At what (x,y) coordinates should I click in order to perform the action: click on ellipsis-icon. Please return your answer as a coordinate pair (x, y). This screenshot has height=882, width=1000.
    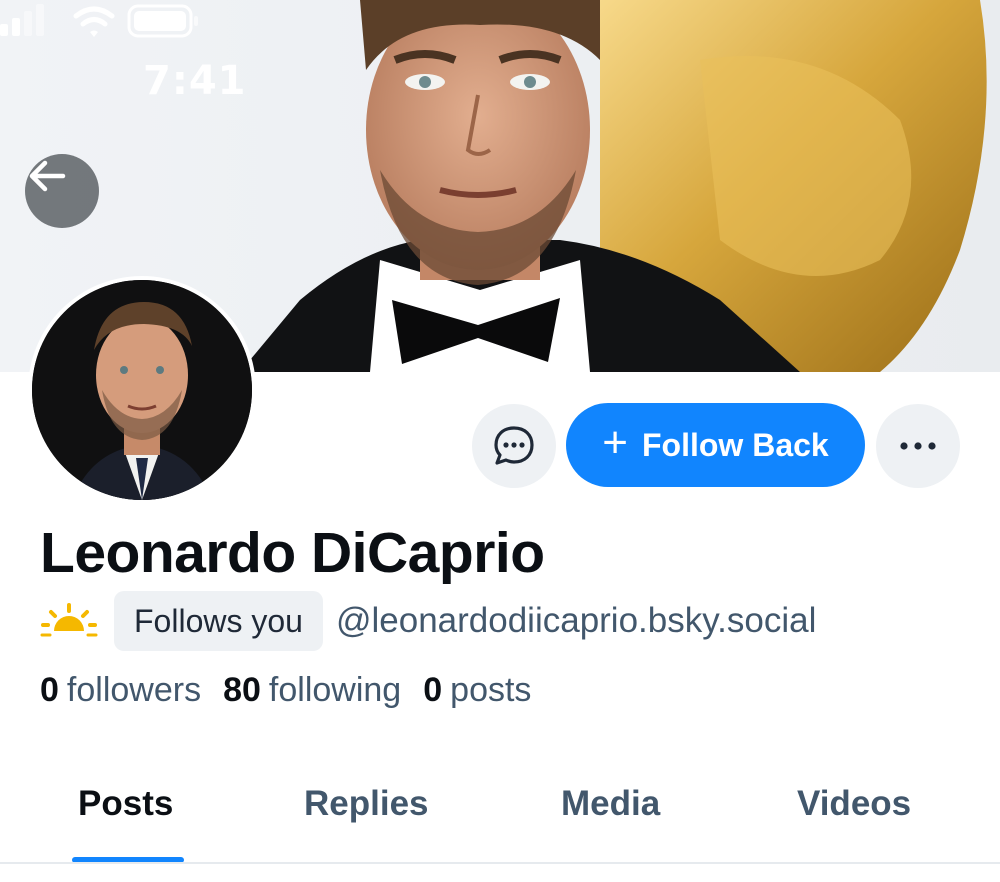
    Looking at the image, I should click on (918, 446).